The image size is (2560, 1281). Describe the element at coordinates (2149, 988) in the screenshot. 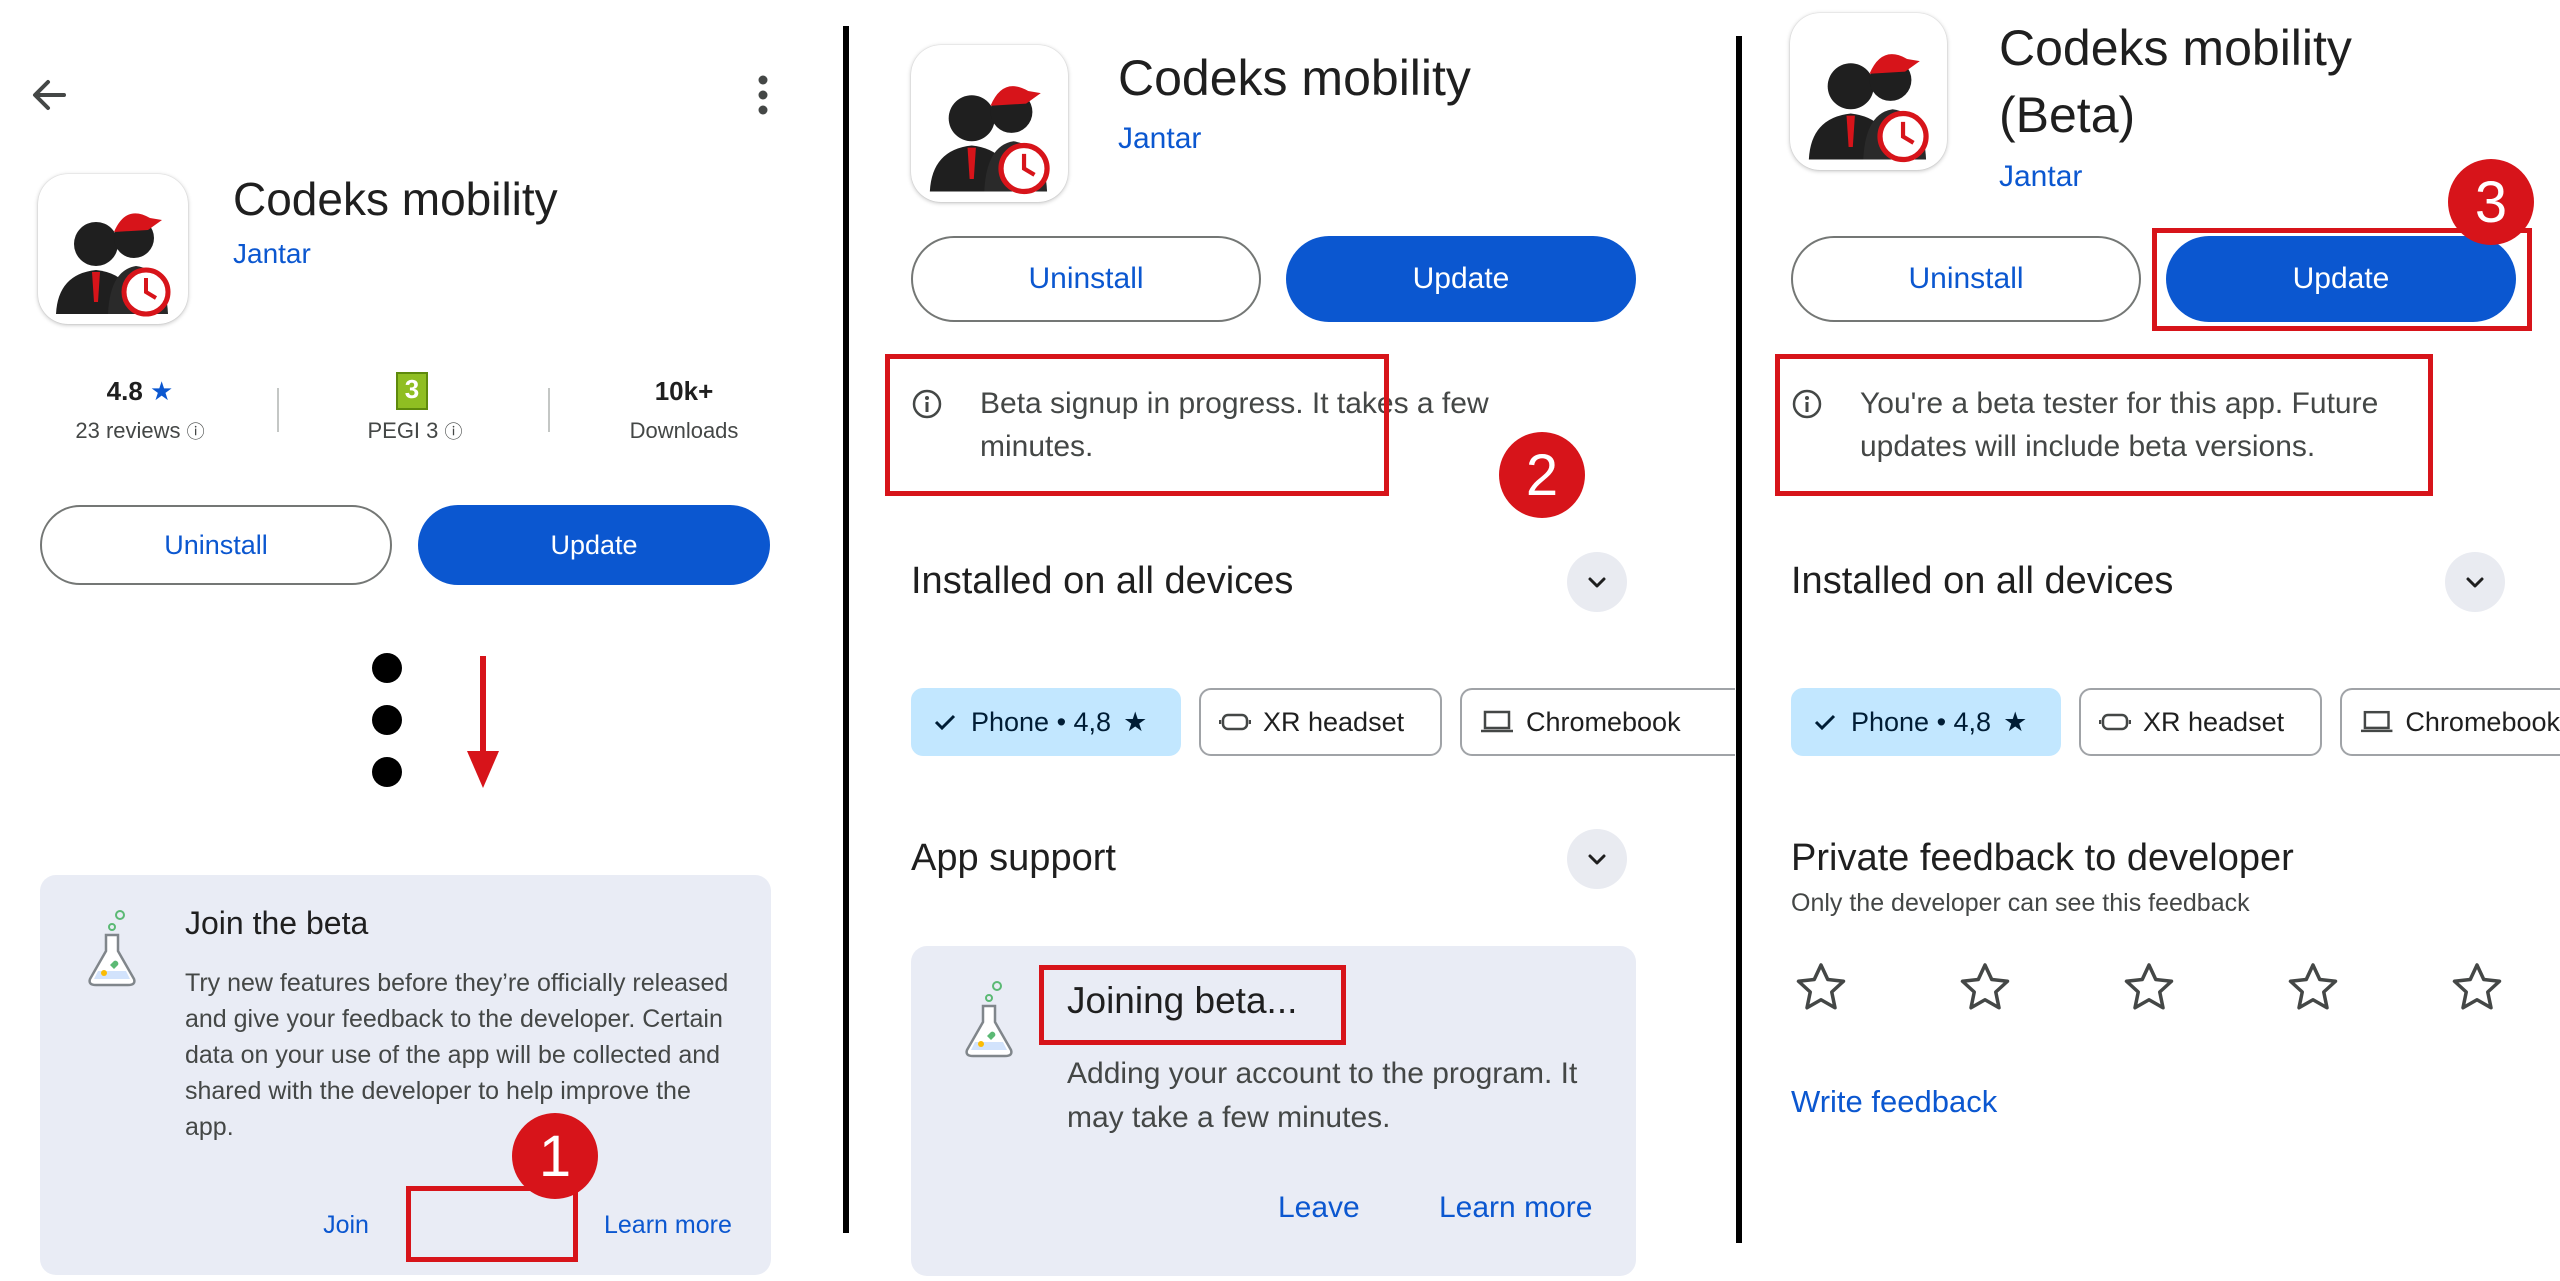

I see `rating-star-3-icon` at that location.